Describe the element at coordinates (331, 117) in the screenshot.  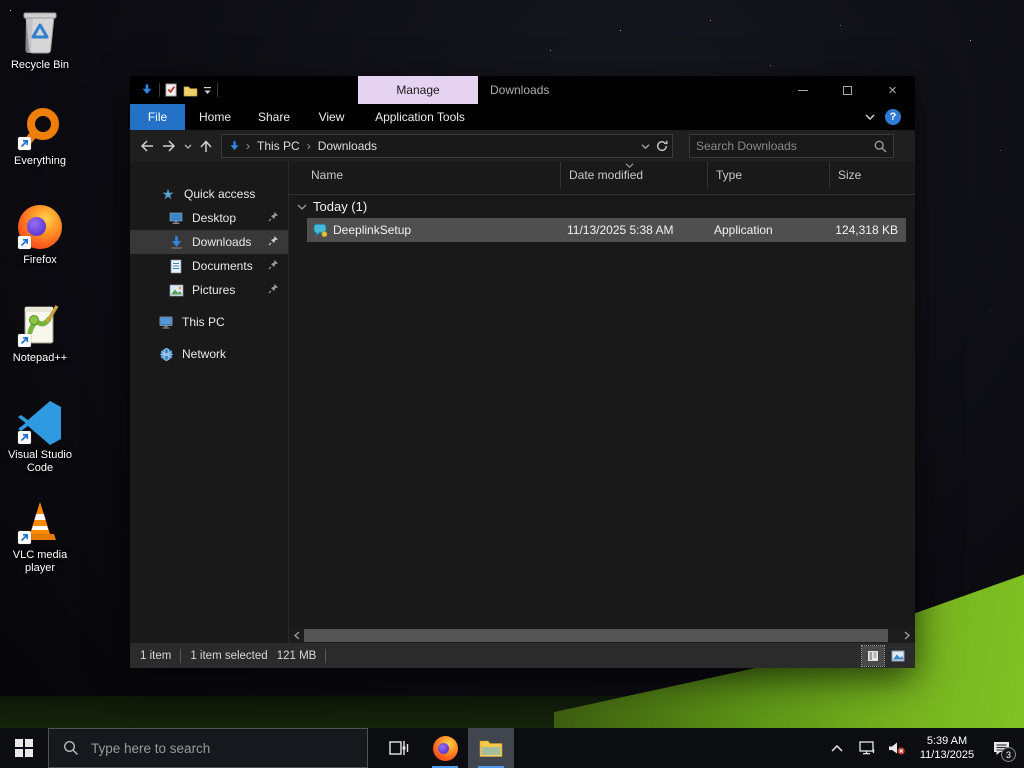
I see `tab-view: View` at that location.